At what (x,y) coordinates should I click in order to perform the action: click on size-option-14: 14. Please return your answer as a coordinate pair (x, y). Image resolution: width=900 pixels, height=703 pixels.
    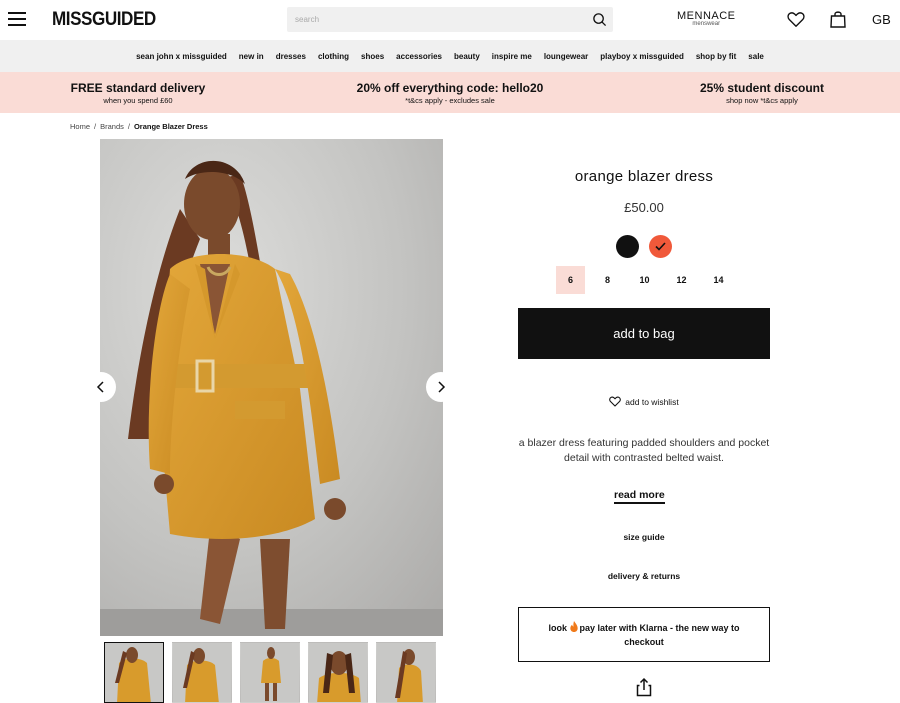
    Looking at the image, I should click on (718, 280).